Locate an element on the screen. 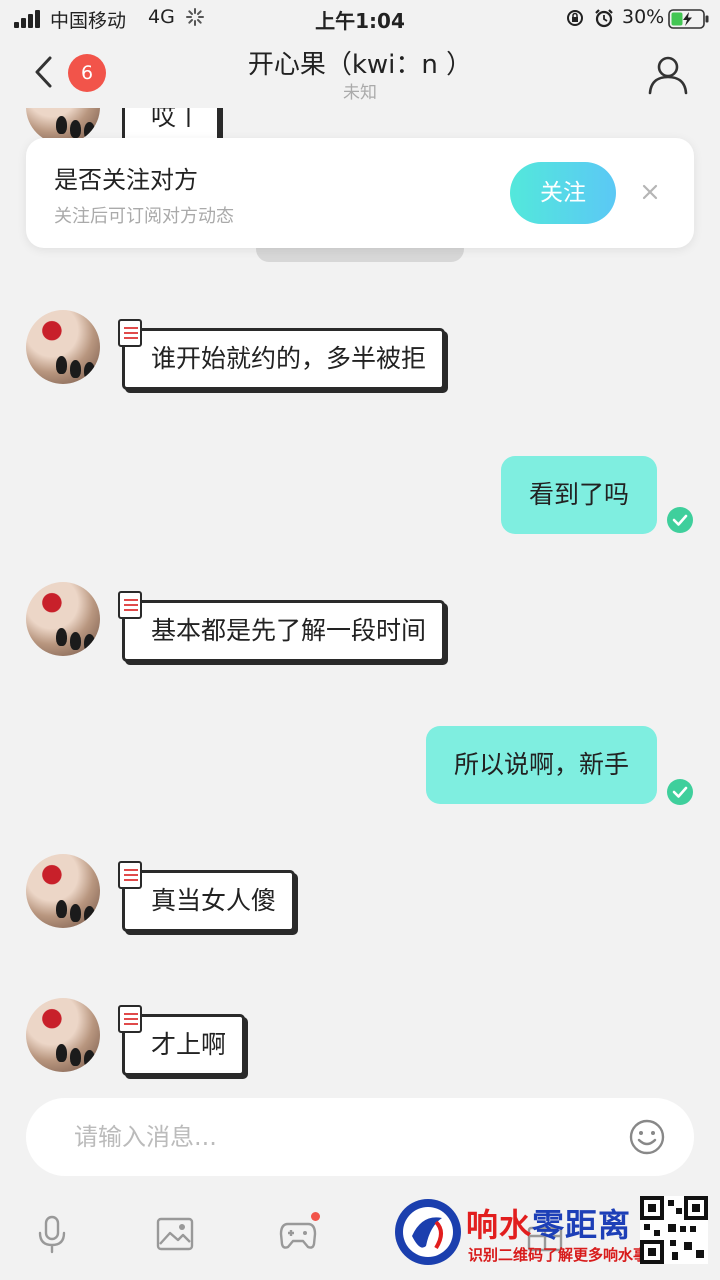 The height and width of the screenshot is (1280, 720). watermark-subtitle: 识别二维码了解更多响水事 is located at coordinates (558, 1255).